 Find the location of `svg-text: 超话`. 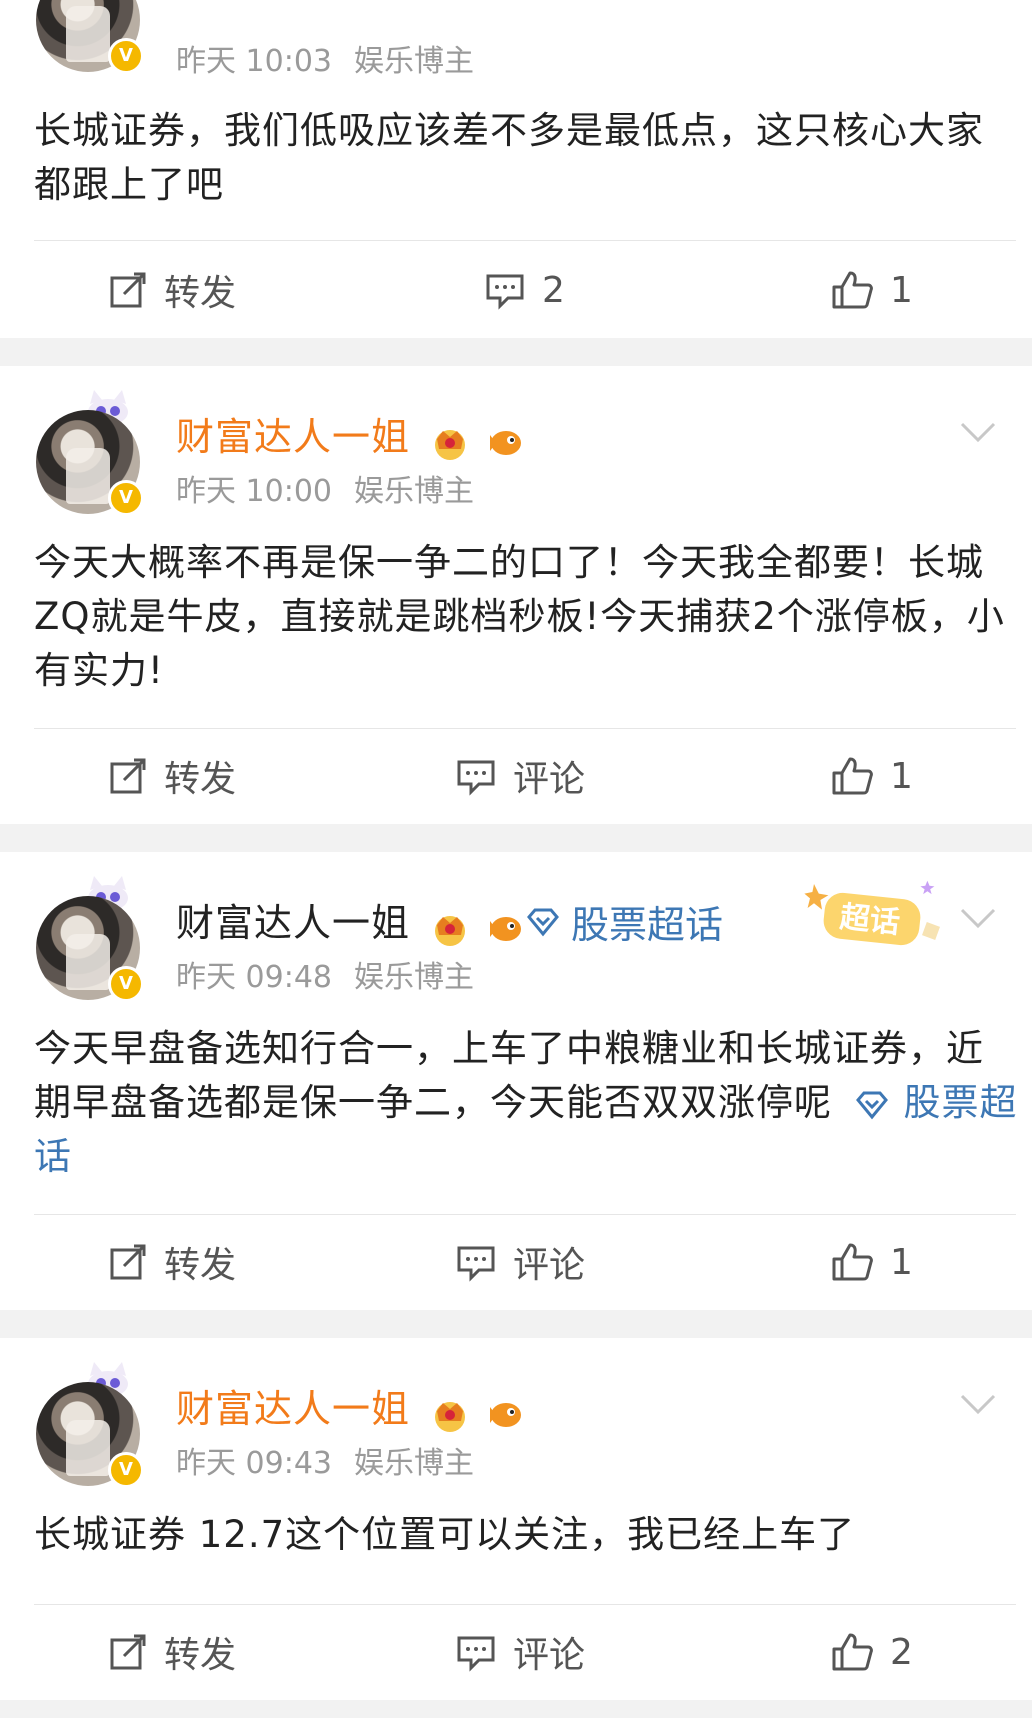

svg-text: 超话 is located at coordinates (869, 920).